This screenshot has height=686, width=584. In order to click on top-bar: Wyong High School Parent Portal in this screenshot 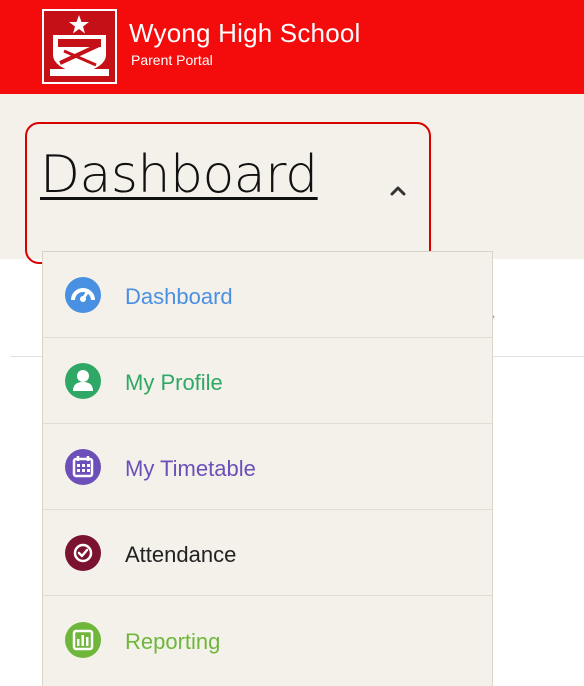, I will do `click(292, 47)`.